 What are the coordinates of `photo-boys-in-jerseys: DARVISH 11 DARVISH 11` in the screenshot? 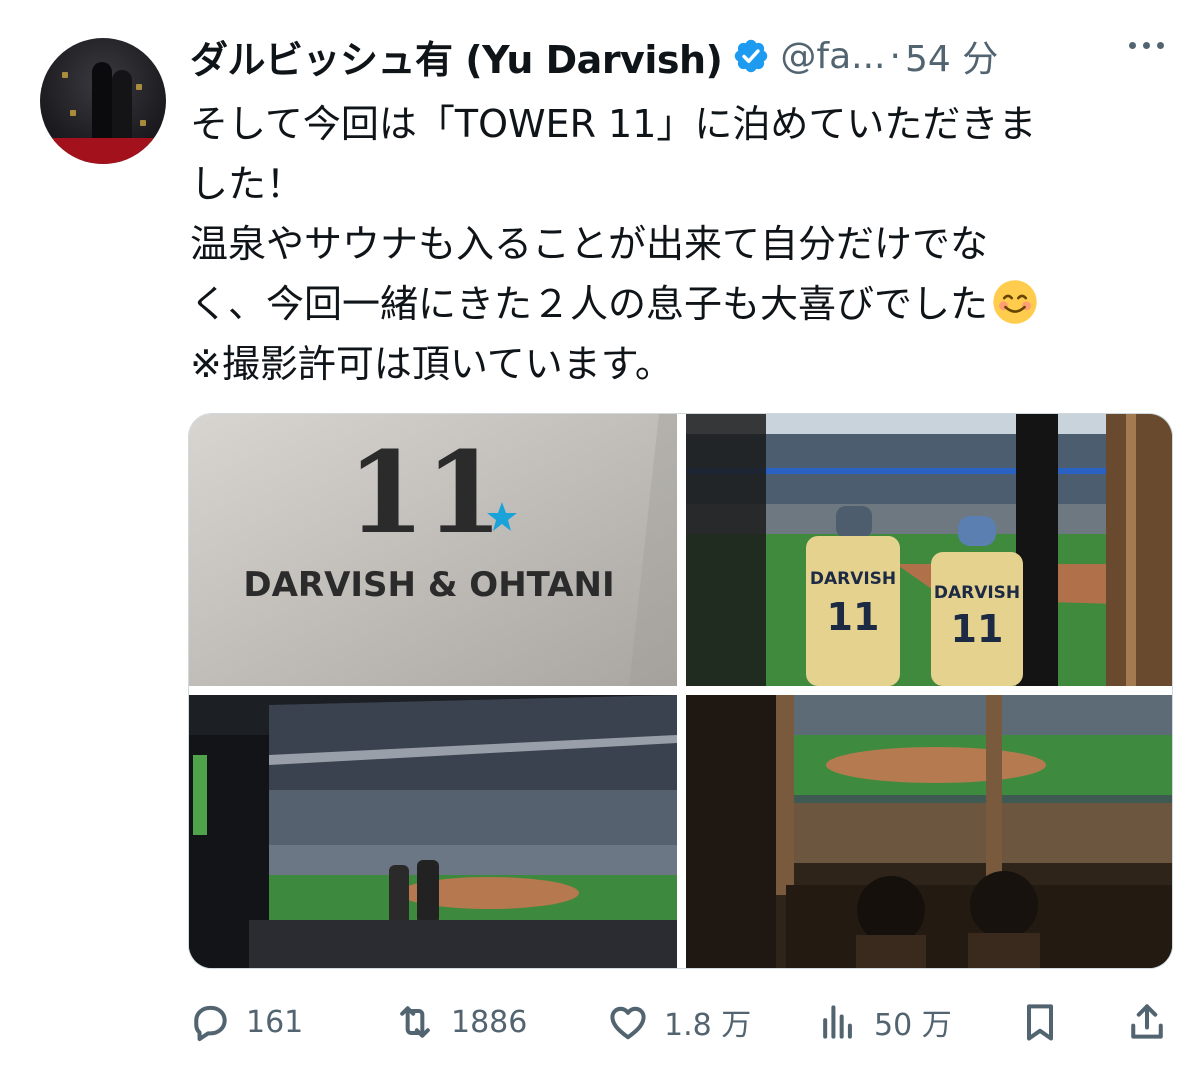 It's located at (929, 550).